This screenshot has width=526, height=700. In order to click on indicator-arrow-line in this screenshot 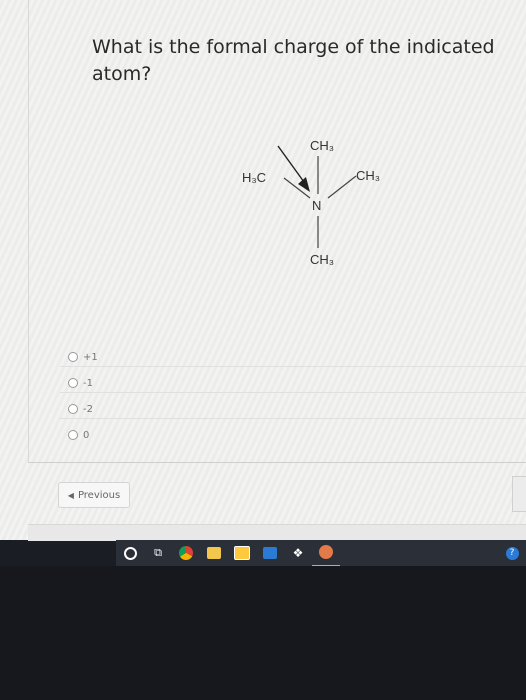, I will do `click(291, 164)`.